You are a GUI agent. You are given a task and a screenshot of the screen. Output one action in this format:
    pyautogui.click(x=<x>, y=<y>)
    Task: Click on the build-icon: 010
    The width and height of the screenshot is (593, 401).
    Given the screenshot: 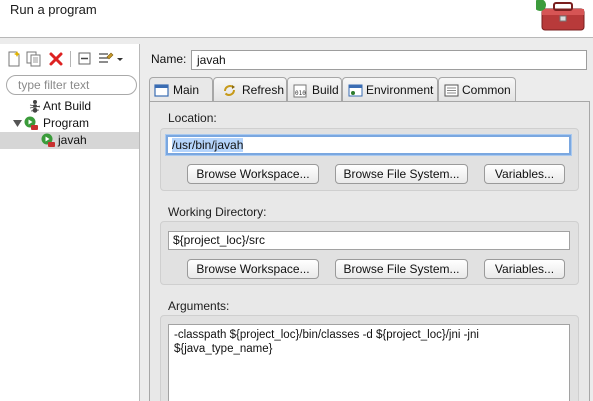 What is the action you would take?
    pyautogui.click(x=300, y=91)
    